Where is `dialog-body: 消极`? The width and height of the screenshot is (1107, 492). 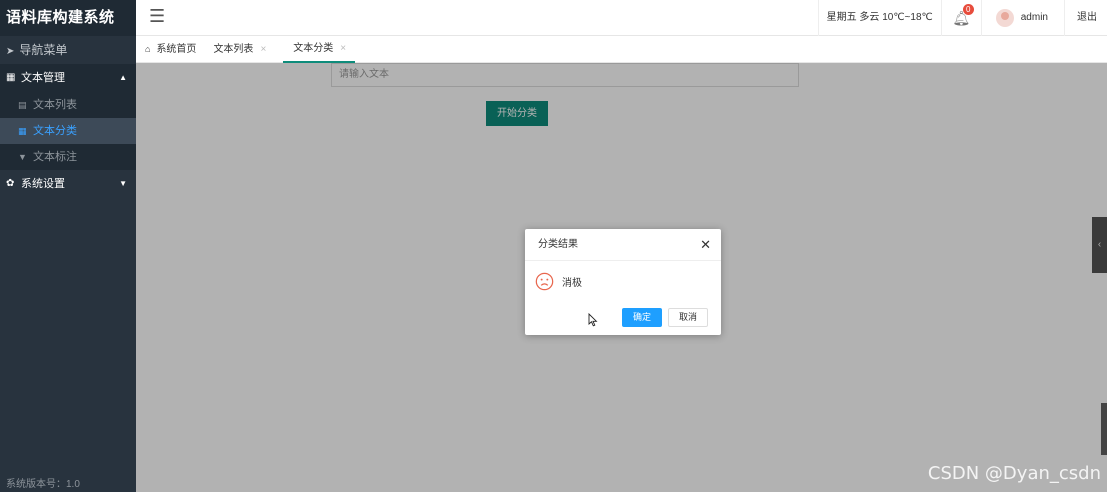
dialog-body: 消极 is located at coordinates (623, 281).